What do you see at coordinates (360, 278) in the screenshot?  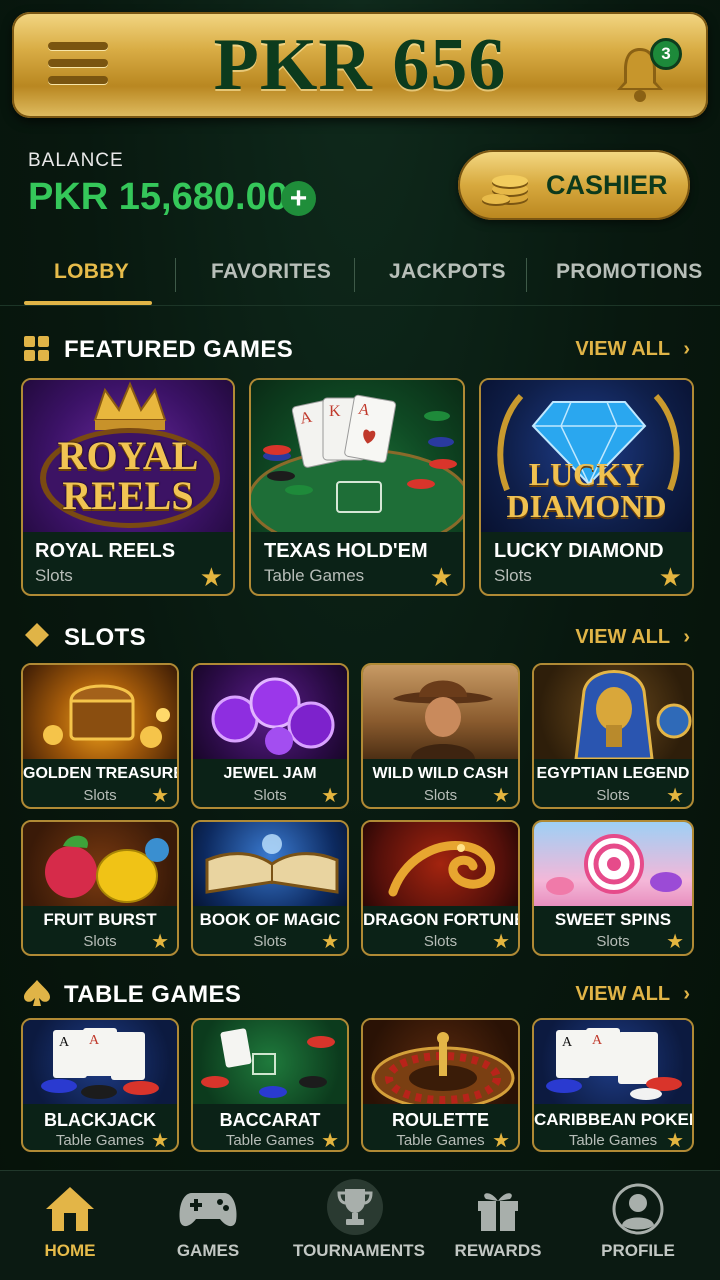 I see `lobby-tabs: LOBBY FAVORITES JACKPOTS PROMOTIONS` at bounding box center [360, 278].